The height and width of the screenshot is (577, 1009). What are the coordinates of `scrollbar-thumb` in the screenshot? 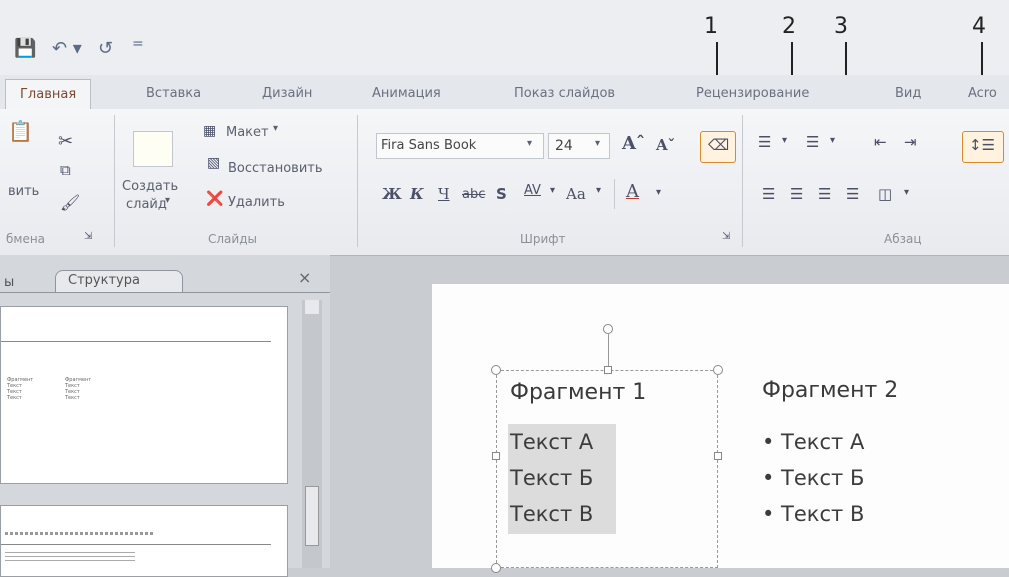 It's located at (312, 516).